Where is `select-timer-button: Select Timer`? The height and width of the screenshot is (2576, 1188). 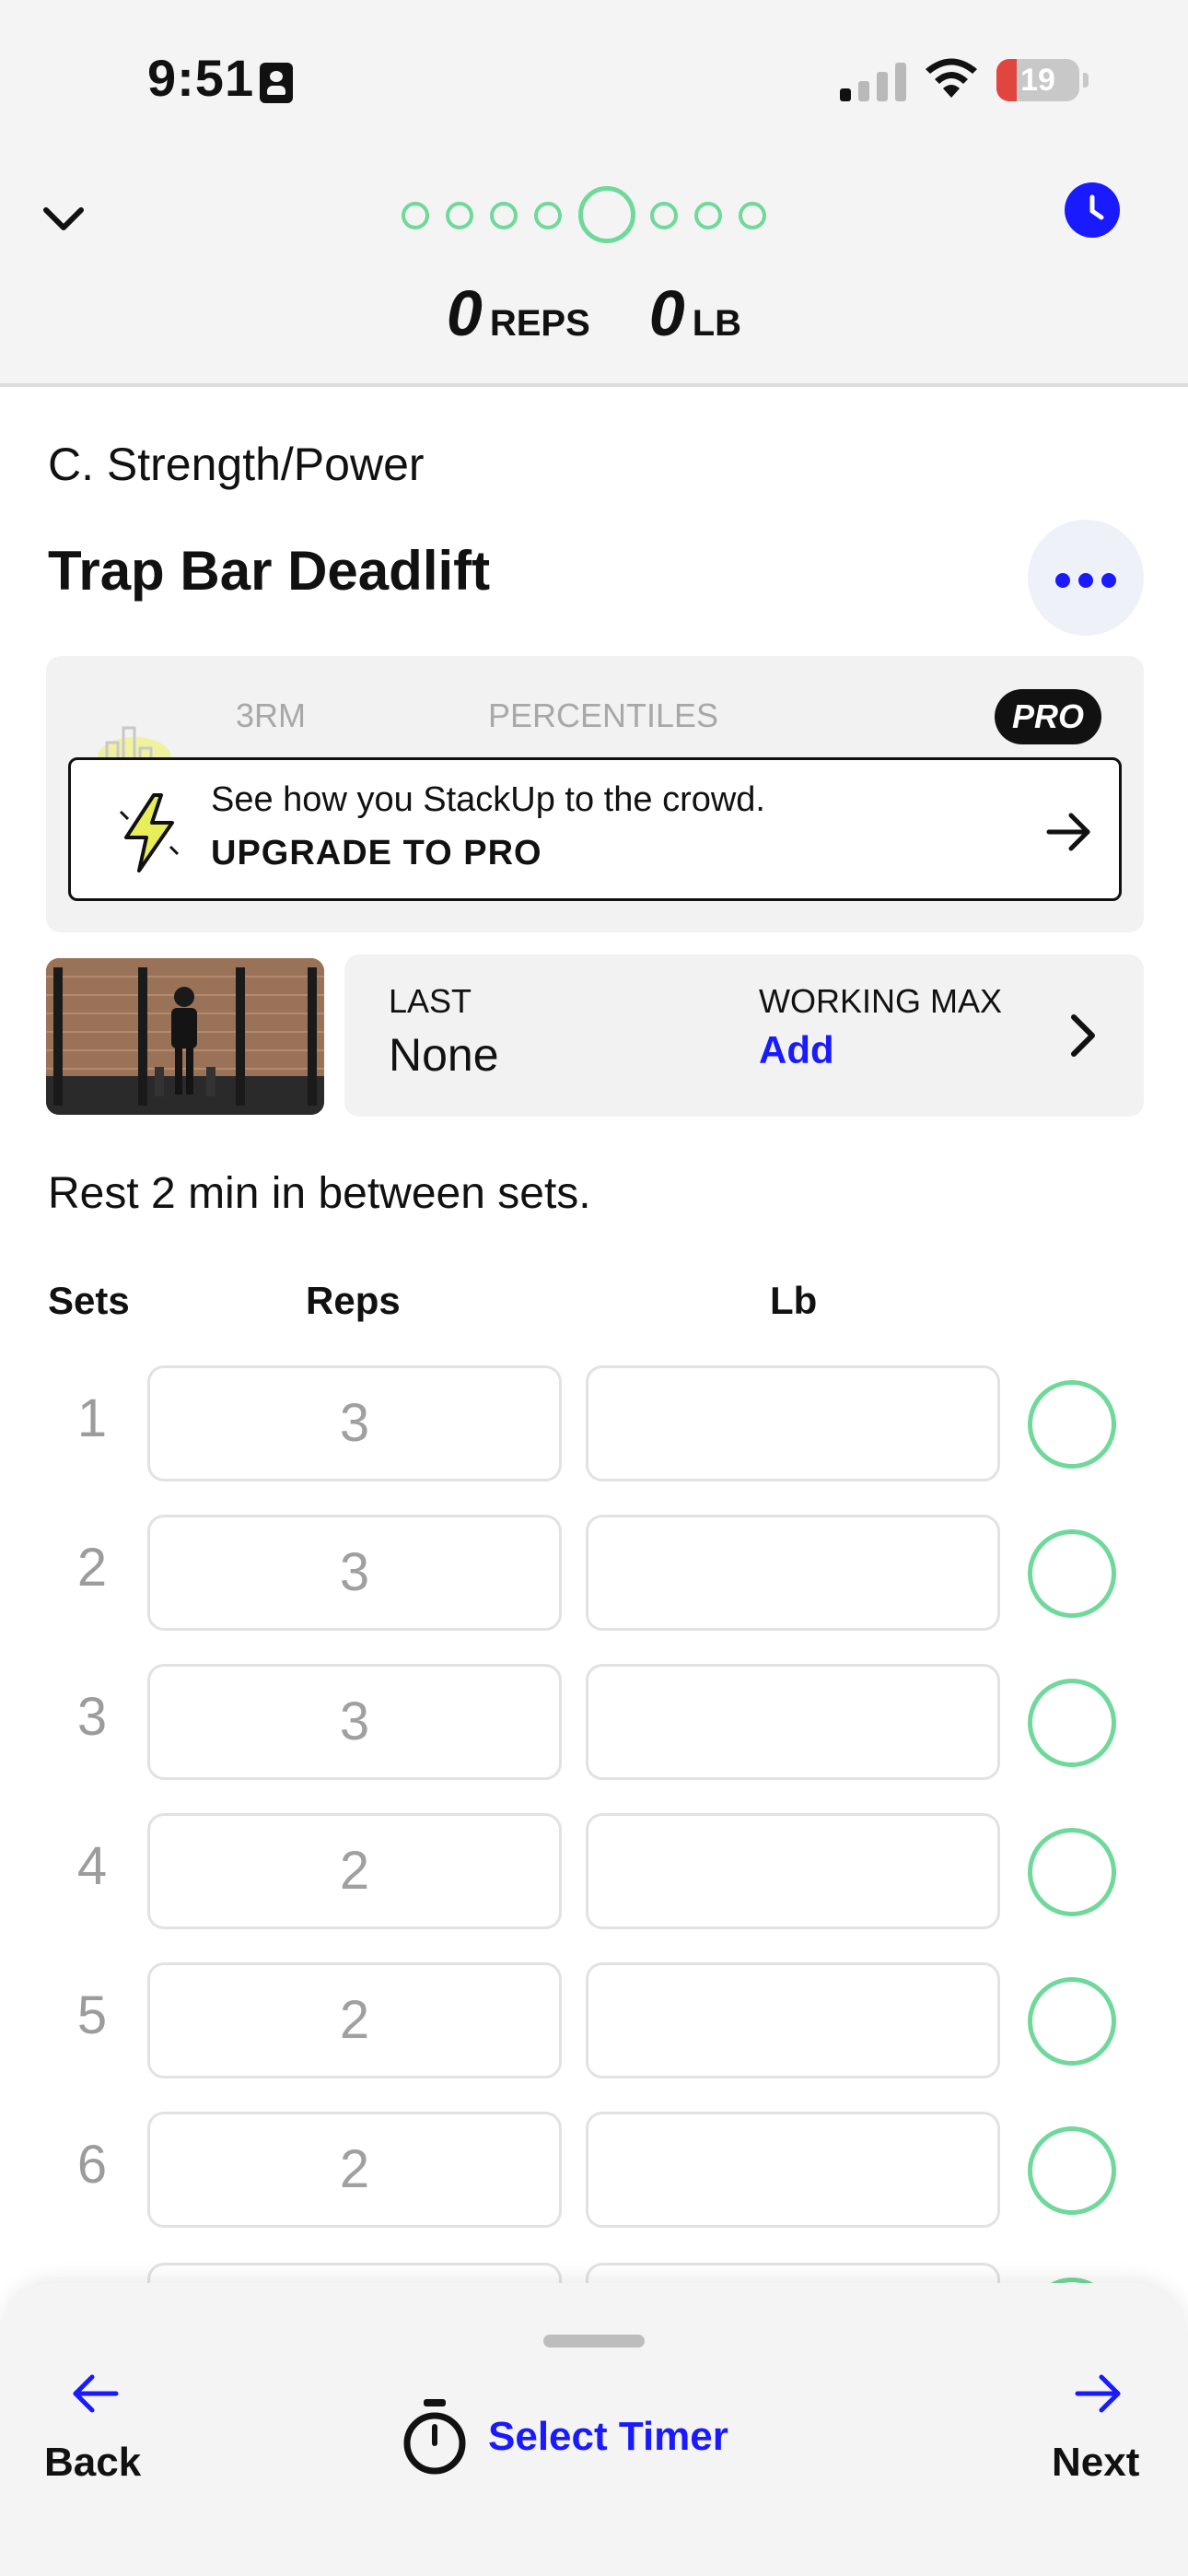 select-timer-button: Select Timer is located at coordinates (591, 2436).